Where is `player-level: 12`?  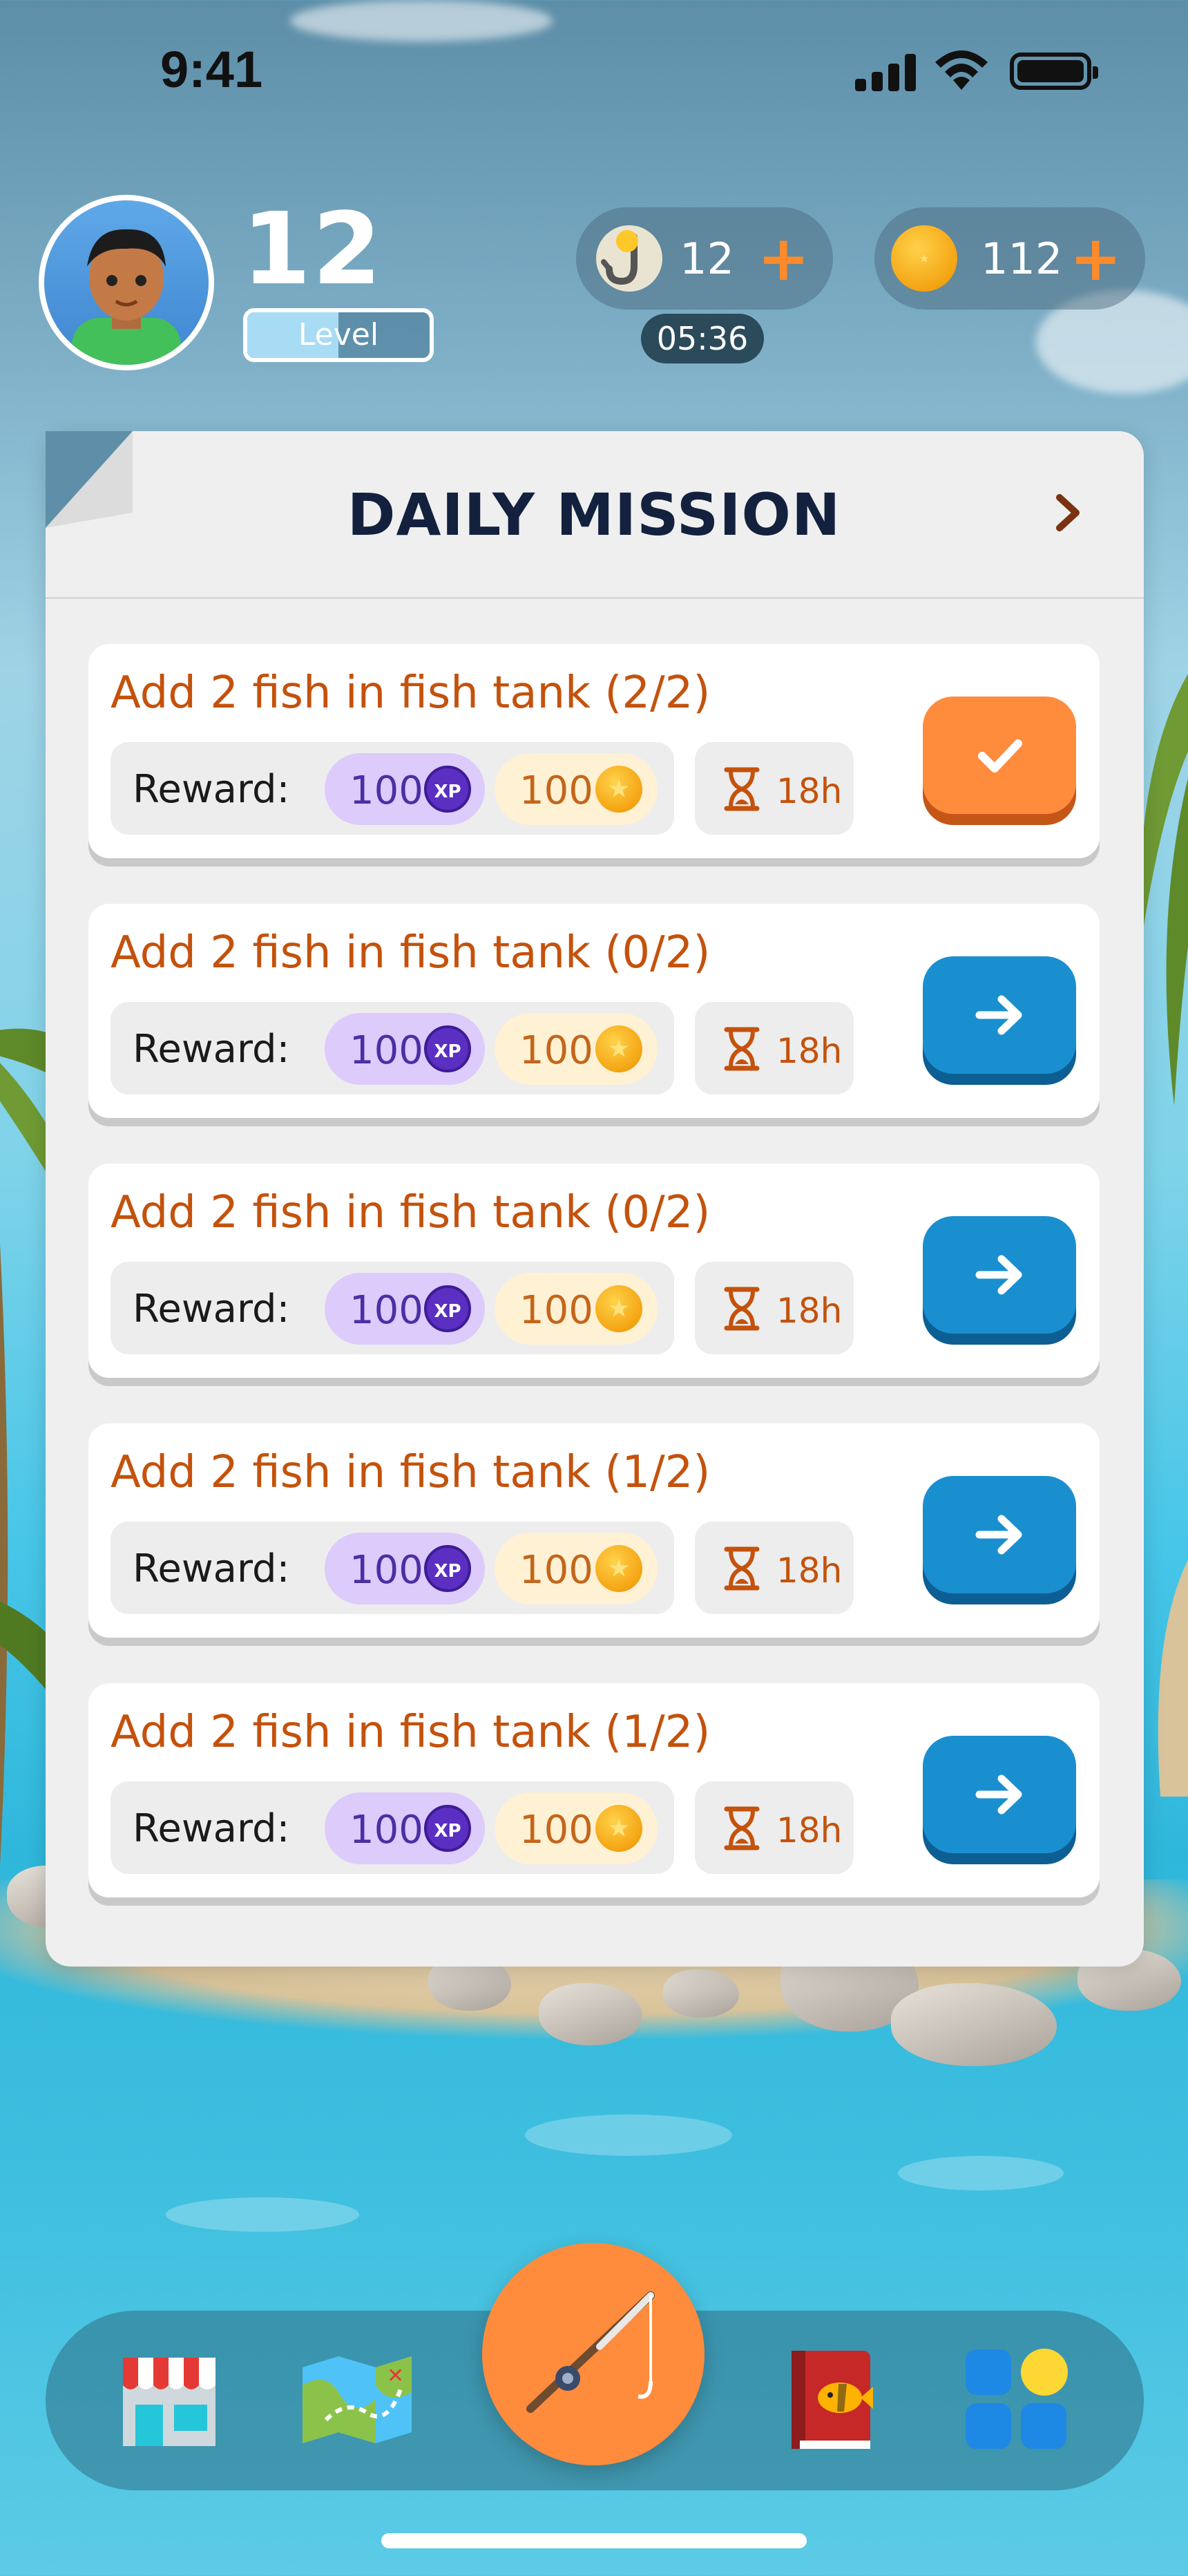 player-level: 12 is located at coordinates (312, 249).